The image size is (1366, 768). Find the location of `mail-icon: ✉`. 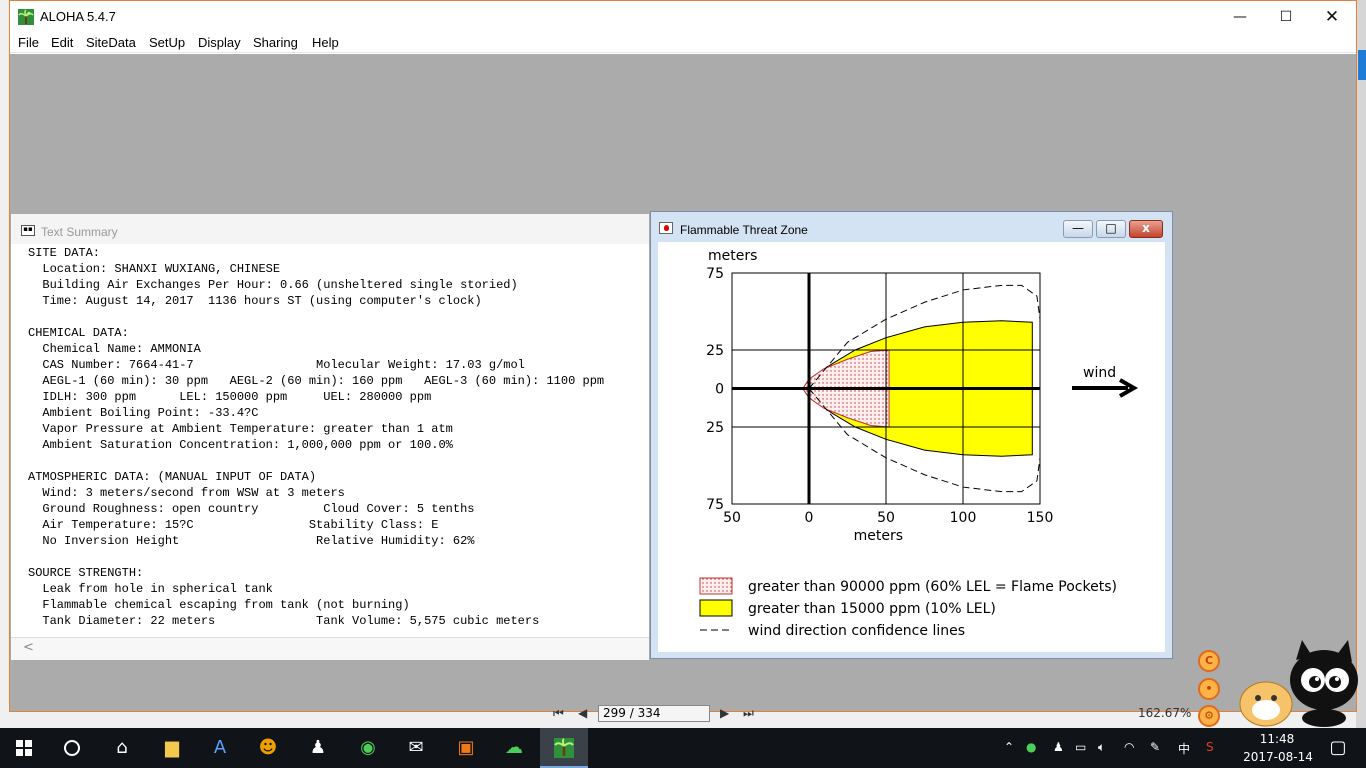

mail-icon: ✉ is located at coordinates (416, 748).